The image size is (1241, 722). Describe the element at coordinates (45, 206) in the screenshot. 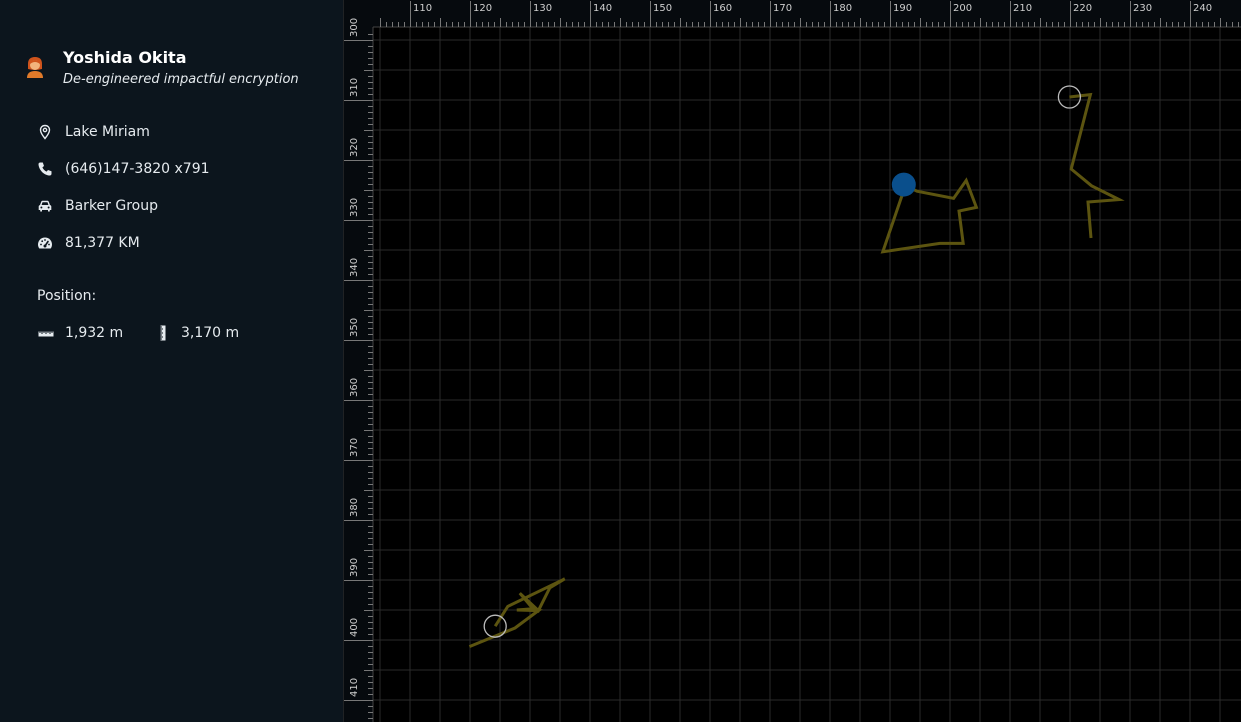

I see `car-icon` at that location.